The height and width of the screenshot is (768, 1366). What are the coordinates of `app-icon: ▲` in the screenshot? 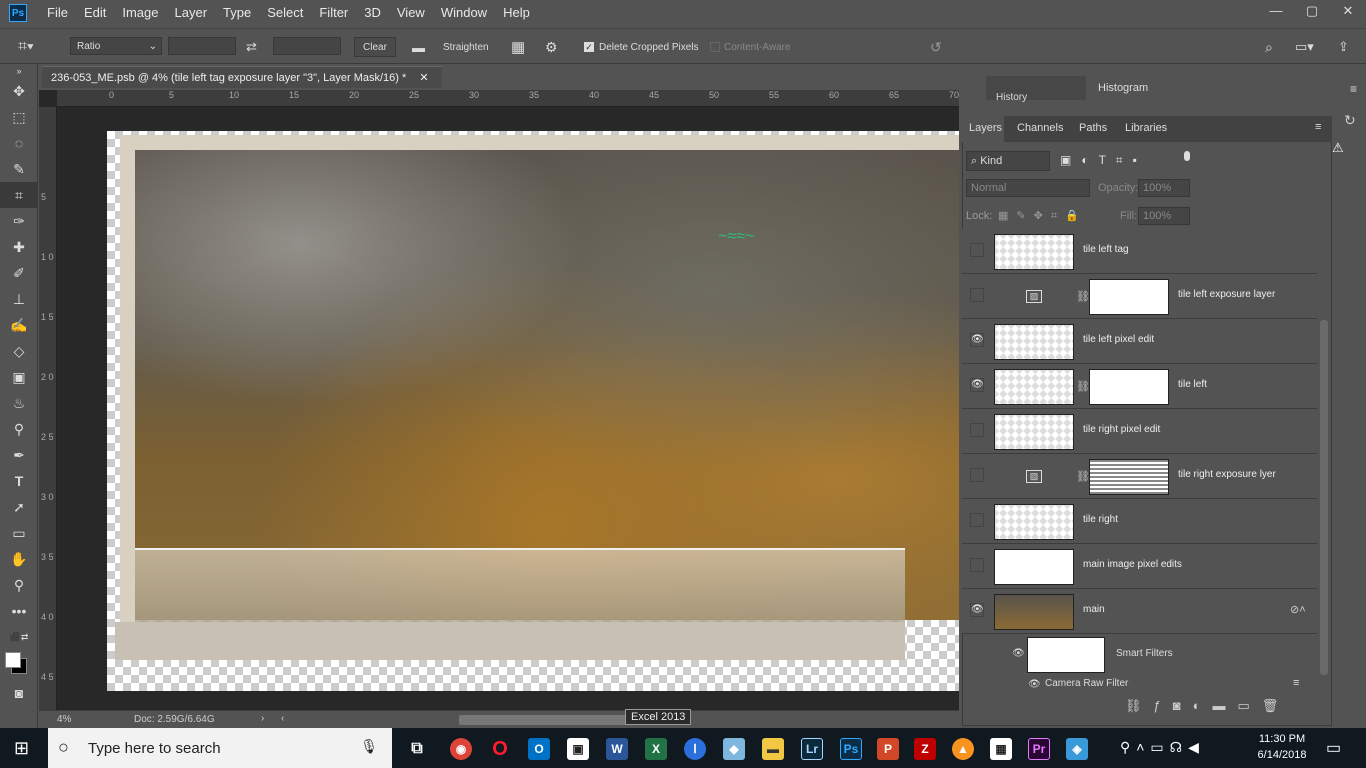 It's located at (963, 749).